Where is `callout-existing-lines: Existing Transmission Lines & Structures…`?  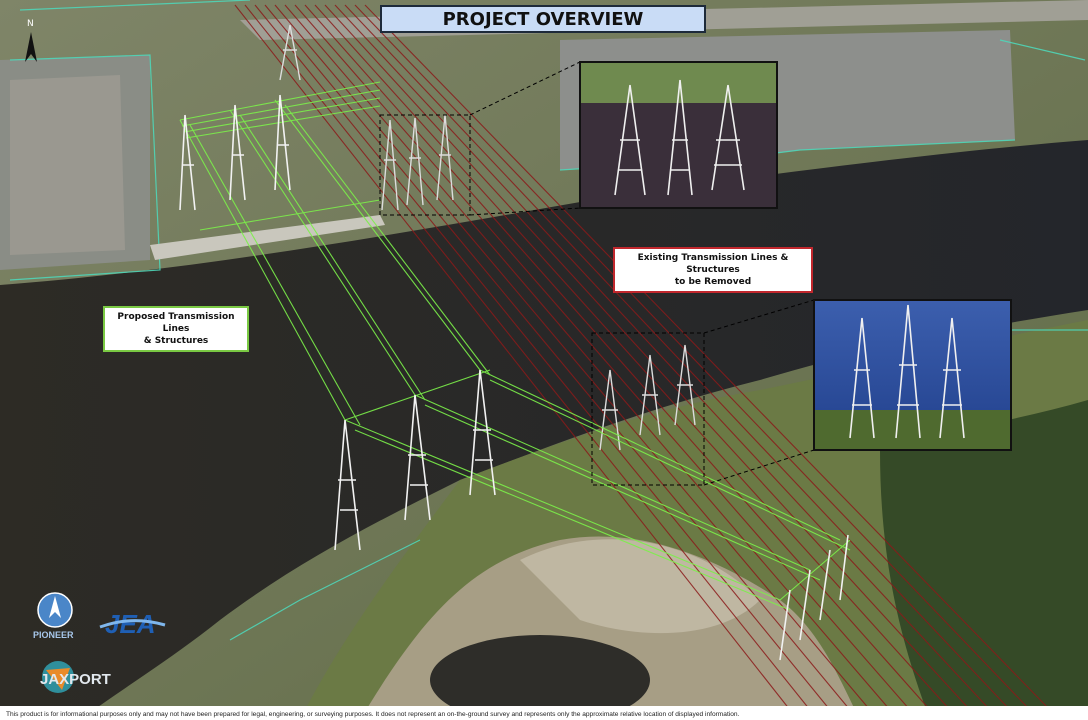
callout-existing-lines: Existing Transmission Lines & Structures… is located at coordinates (713, 270).